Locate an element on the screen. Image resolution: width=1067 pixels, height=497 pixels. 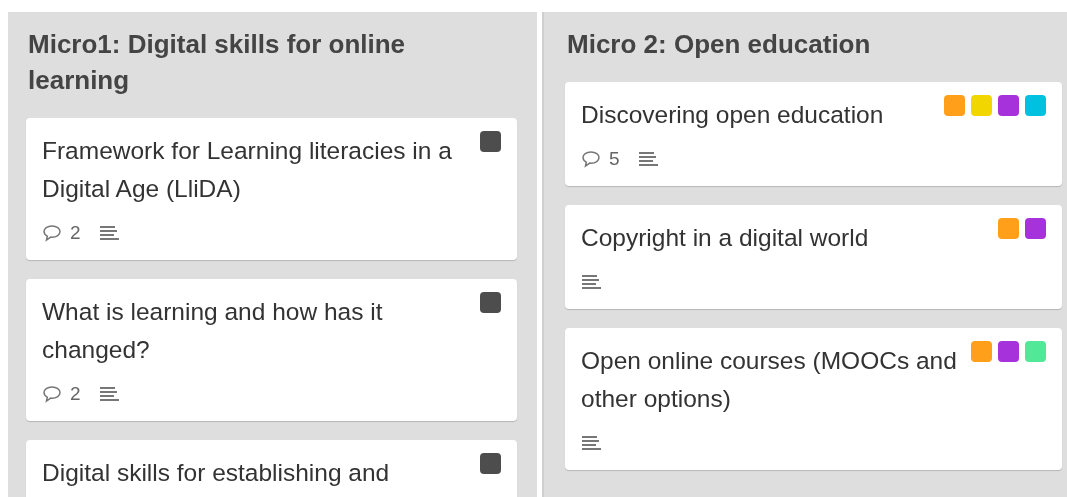
card: Digital skills for establishing and is located at coordinates (271, 468).